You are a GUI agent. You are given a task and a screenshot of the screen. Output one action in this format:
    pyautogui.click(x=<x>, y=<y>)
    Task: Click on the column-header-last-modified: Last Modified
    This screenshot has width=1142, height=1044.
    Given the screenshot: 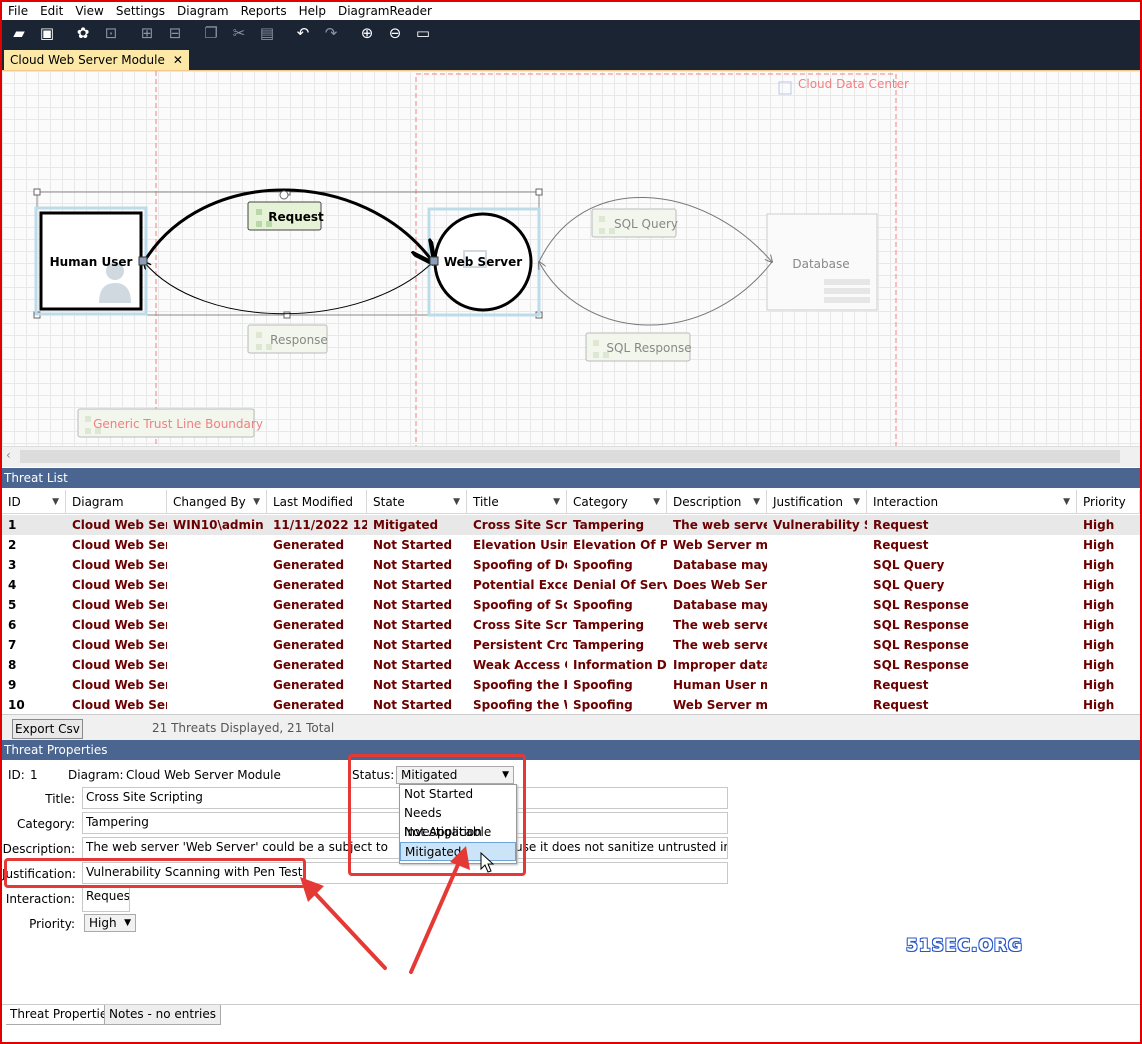 What is the action you would take?
    pyautogui.click(x=317, y=502)
    